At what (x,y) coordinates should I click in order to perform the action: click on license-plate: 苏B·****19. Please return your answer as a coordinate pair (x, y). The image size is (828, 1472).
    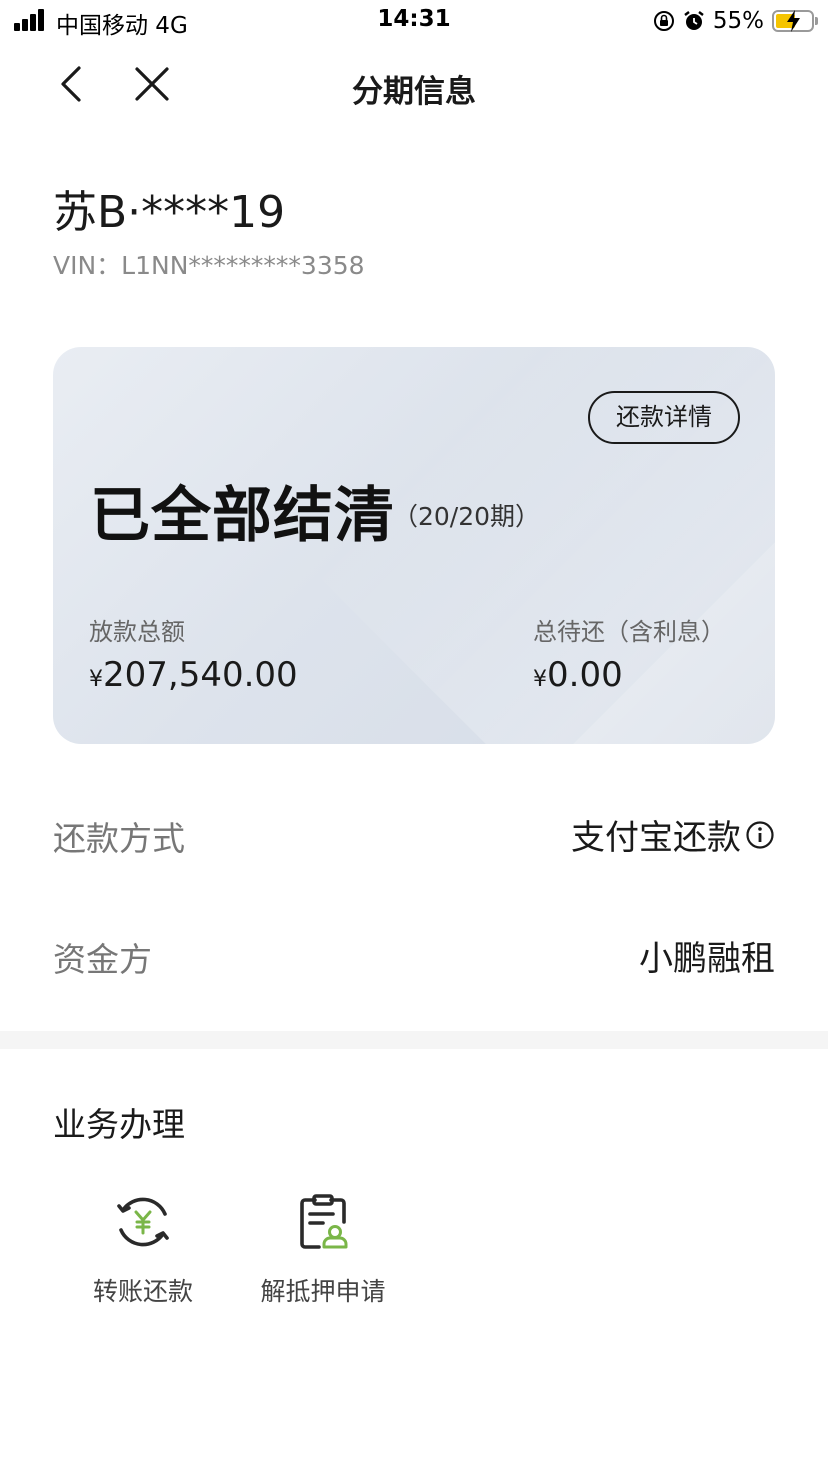
    Looking at the image, I should click on (169, 212).